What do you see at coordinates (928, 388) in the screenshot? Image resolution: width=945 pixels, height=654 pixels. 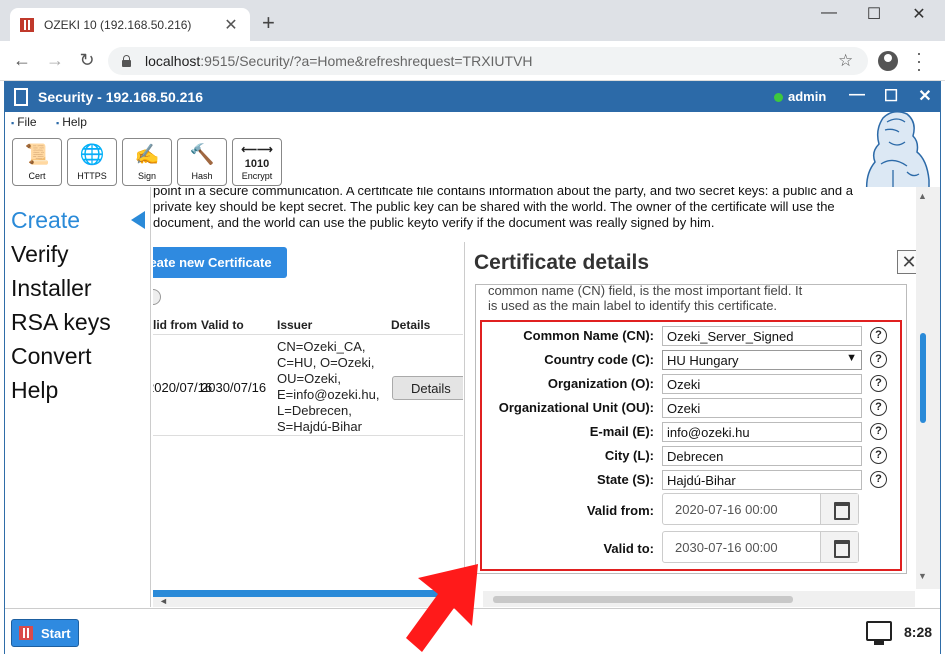 I see `page-vertical-scrollbar: ▲ ▼` at bounding box center [928, 388].